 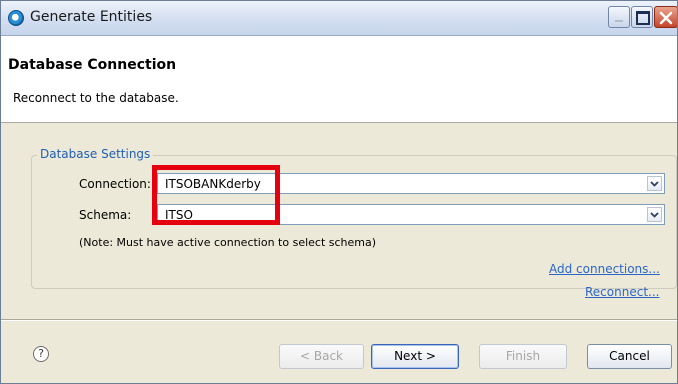 What do you see at coordinates (411, 183) in the screenshot?
I see `connection-combo: ITSOBANKderby` at bounding box center [411, 183].